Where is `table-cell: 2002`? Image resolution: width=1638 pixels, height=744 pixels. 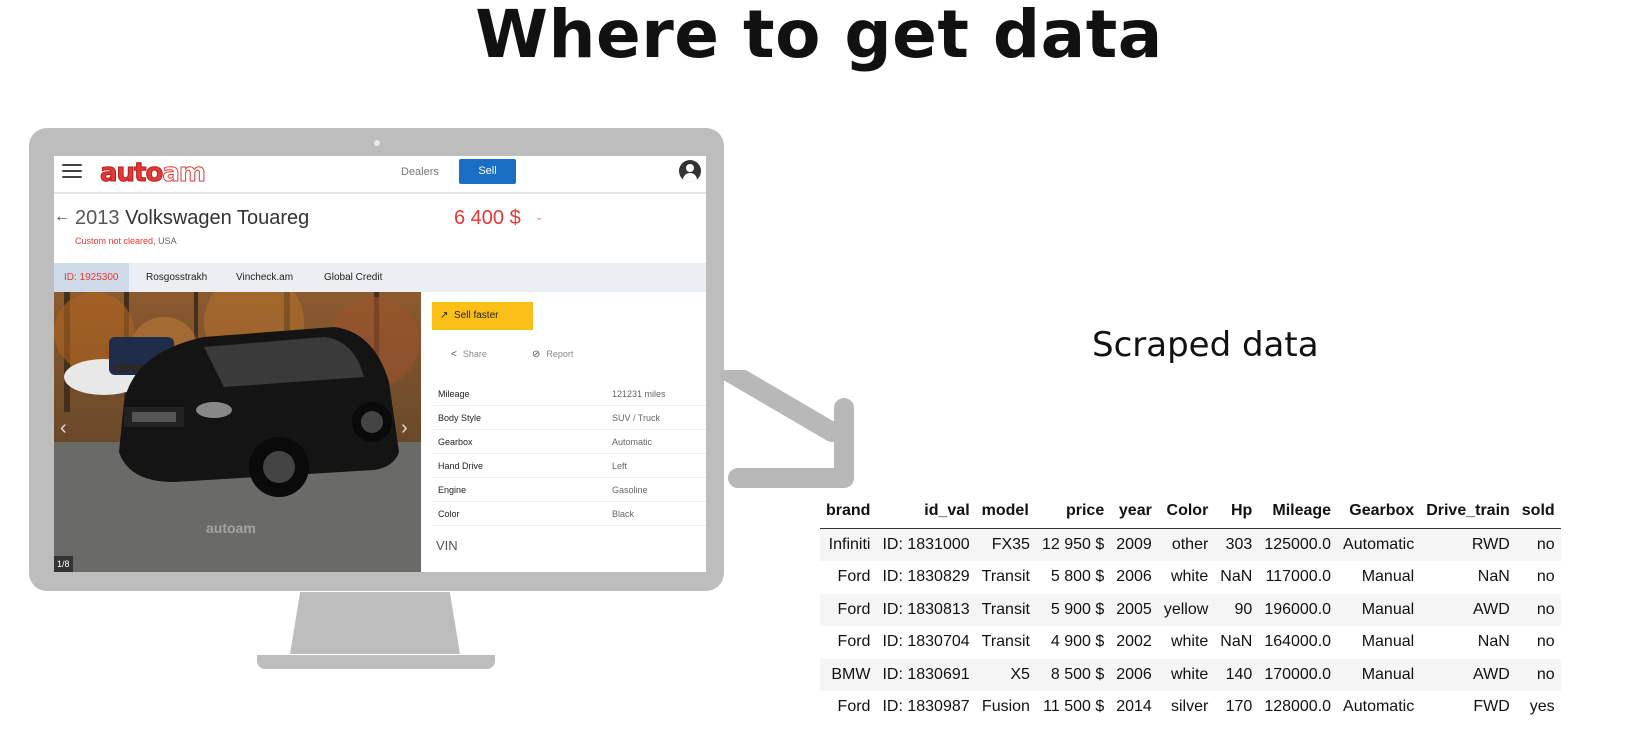
table-cell: 2002 is located at coordinates (1134, 642).